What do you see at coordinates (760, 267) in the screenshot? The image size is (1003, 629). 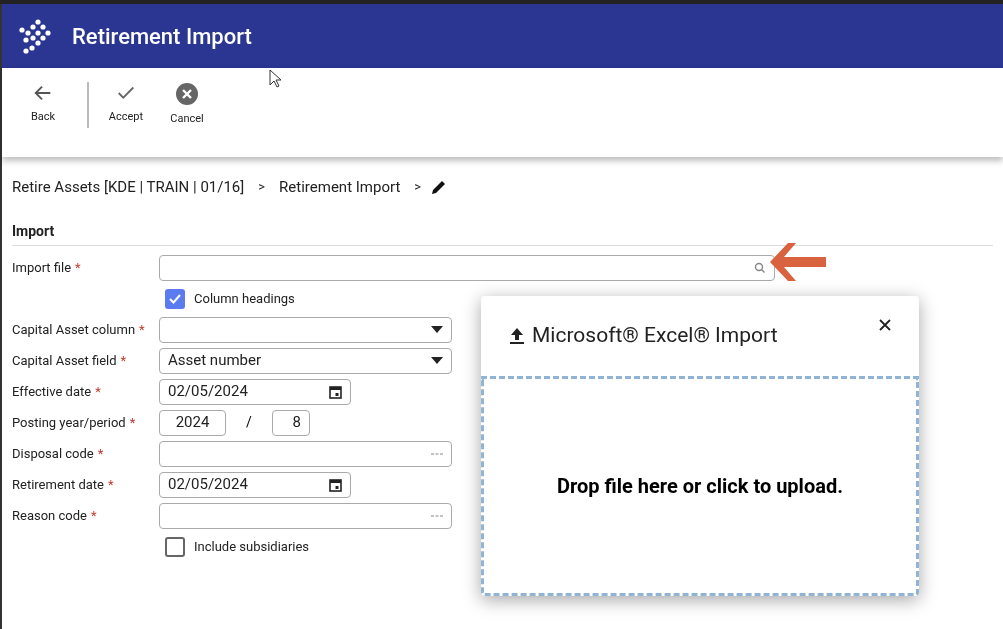 I see `search-icon` at bounding box center [760, 267].